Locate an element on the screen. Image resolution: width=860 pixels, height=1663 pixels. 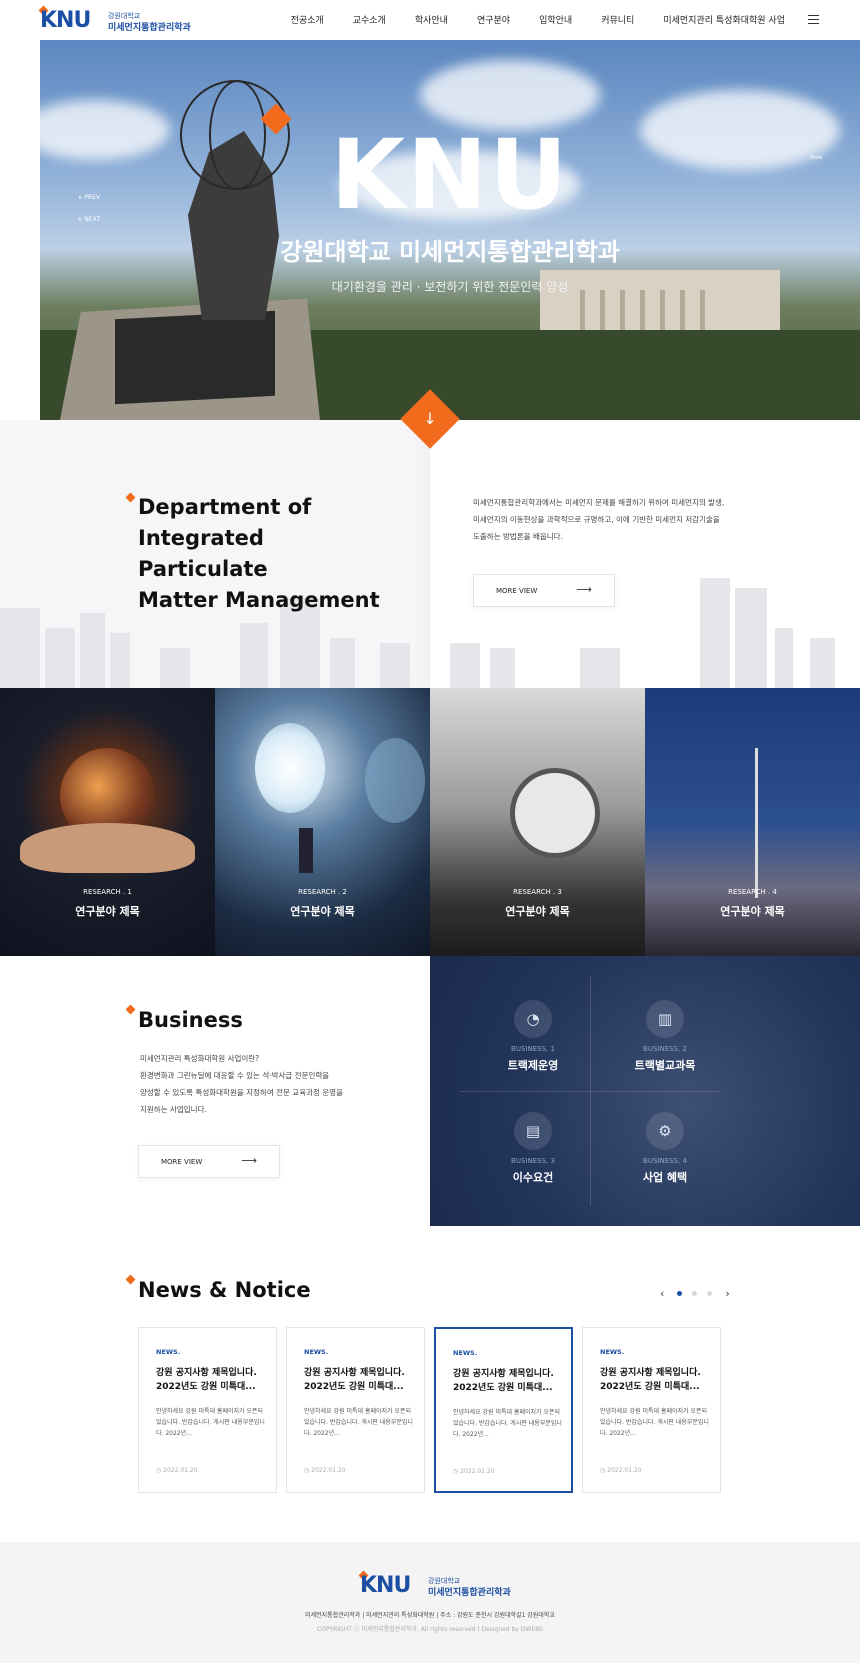
pie-chart-icon: ◔ is located at coordinates (533, 1019).